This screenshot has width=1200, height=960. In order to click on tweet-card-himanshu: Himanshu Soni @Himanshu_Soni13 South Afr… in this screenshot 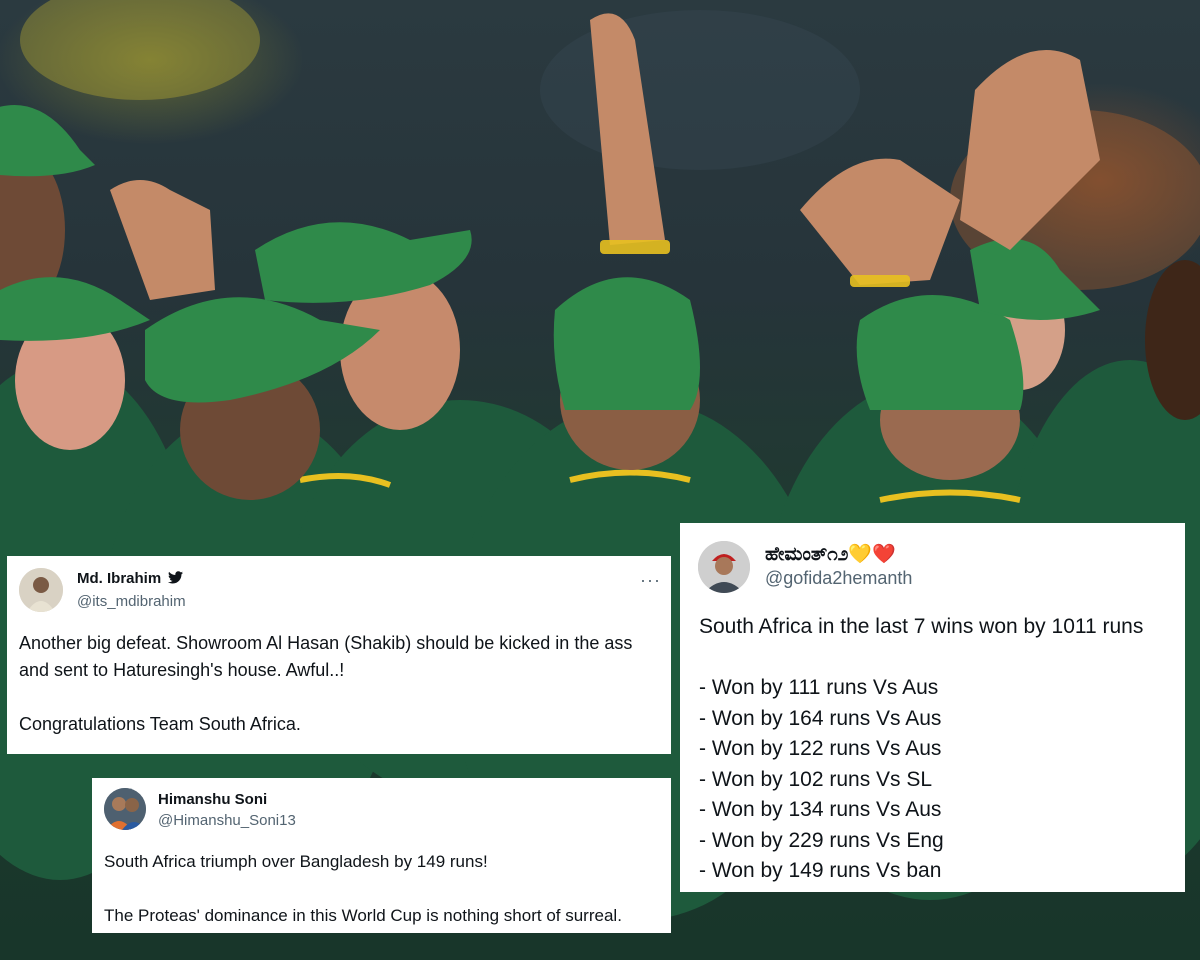, I will do `click(381, 855)`.